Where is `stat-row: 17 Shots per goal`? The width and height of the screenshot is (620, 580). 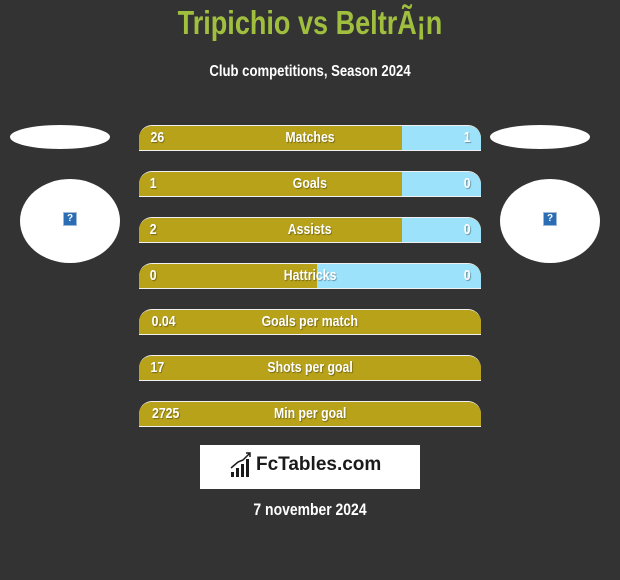
stat-row: 17 Shots per goal is located at coordinates (310, 368).